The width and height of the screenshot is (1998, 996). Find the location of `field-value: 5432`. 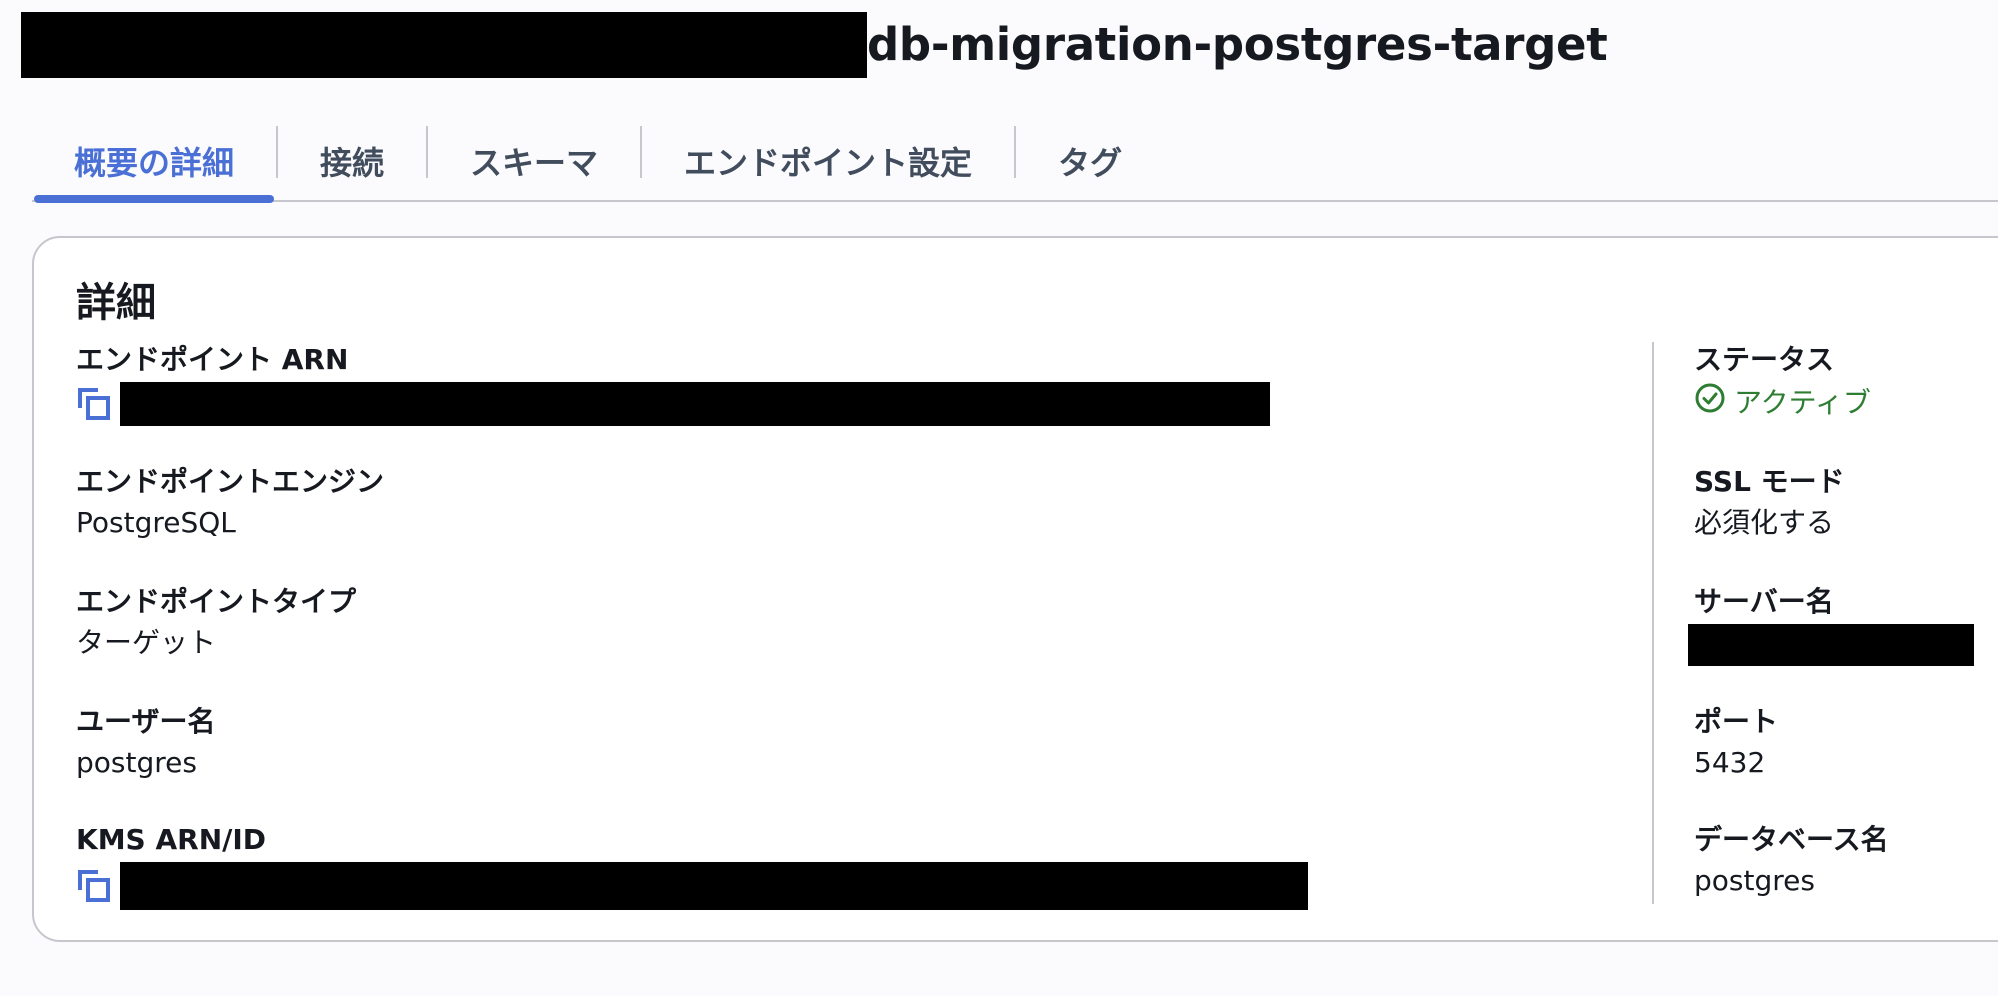

field-value: 5432 is located at coordinates (1730, 762).